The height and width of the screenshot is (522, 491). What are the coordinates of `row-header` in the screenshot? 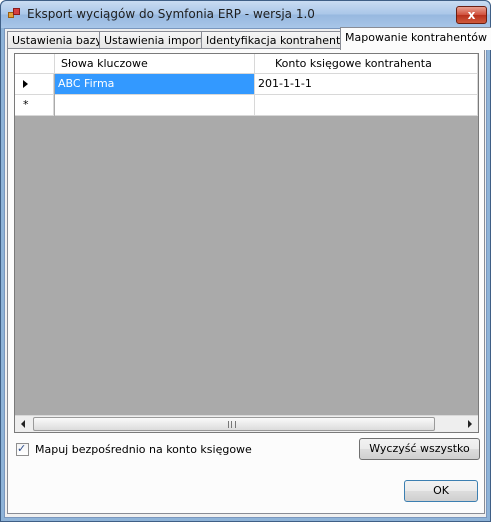 It's located at (34, 84).